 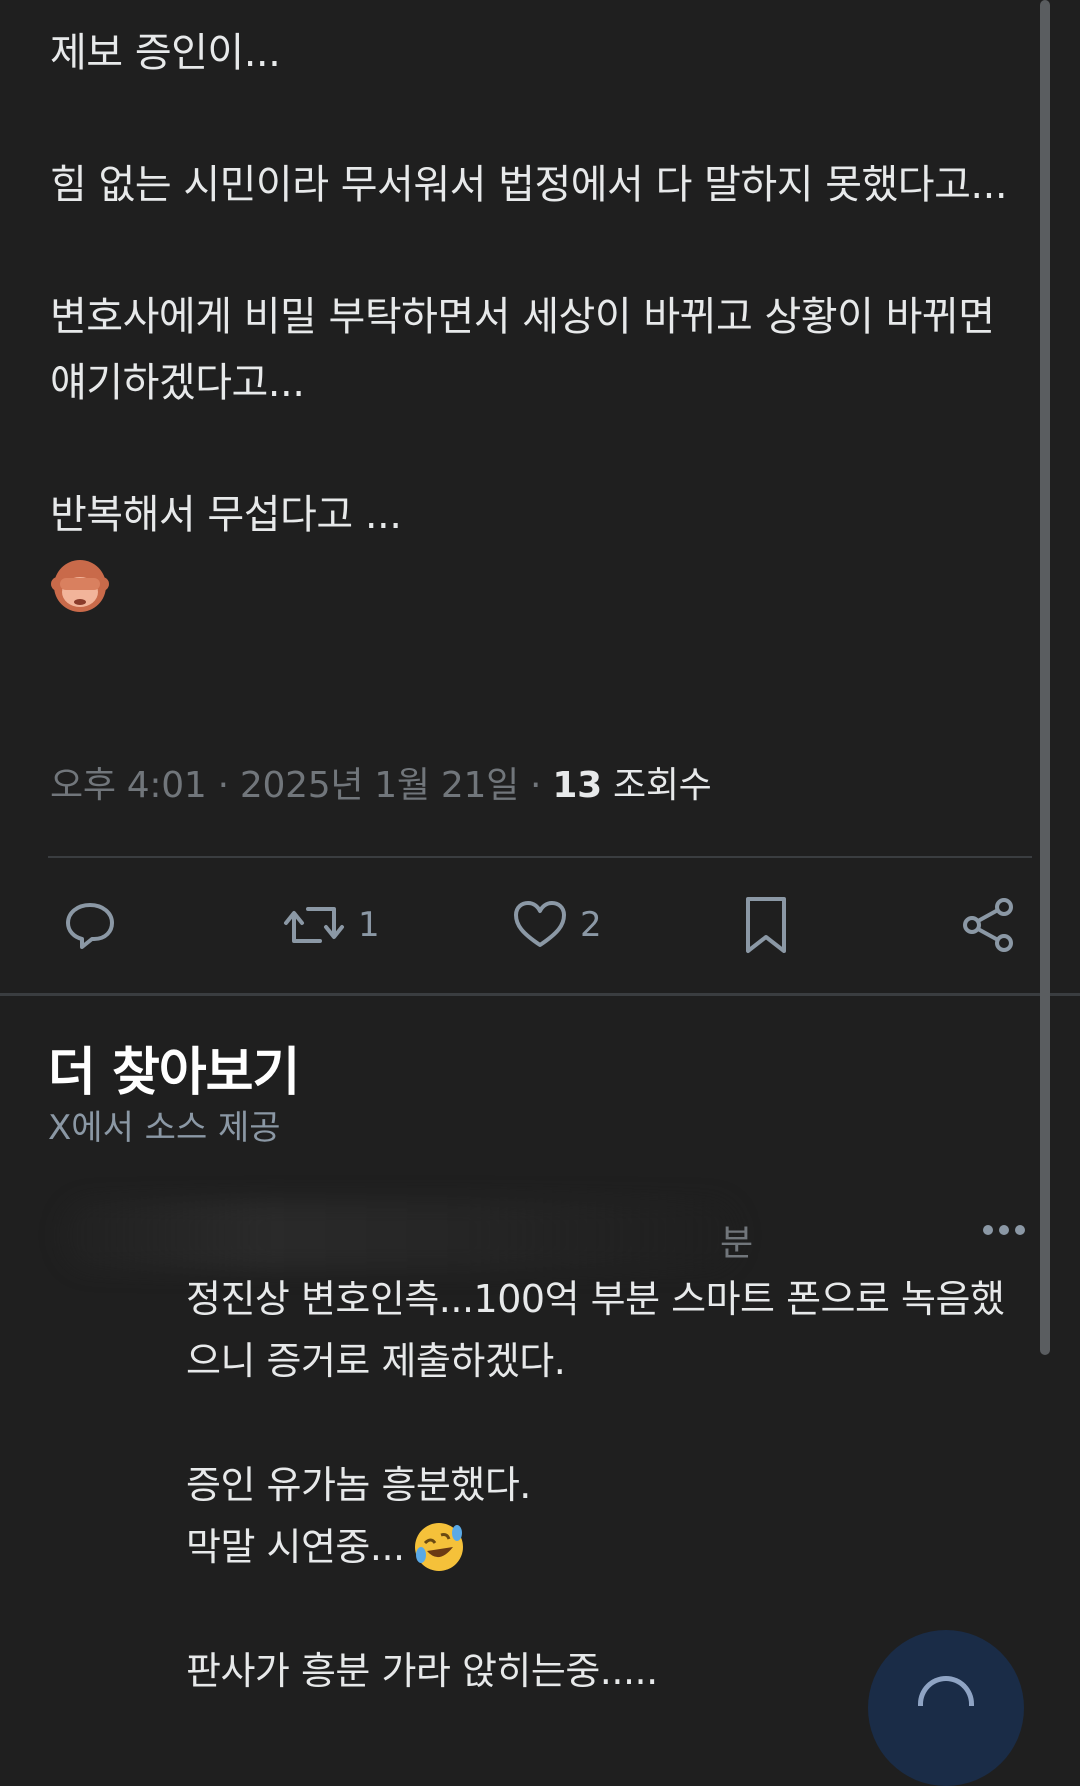 I want to click on bookmark-icon, so click(x=766, y=925).